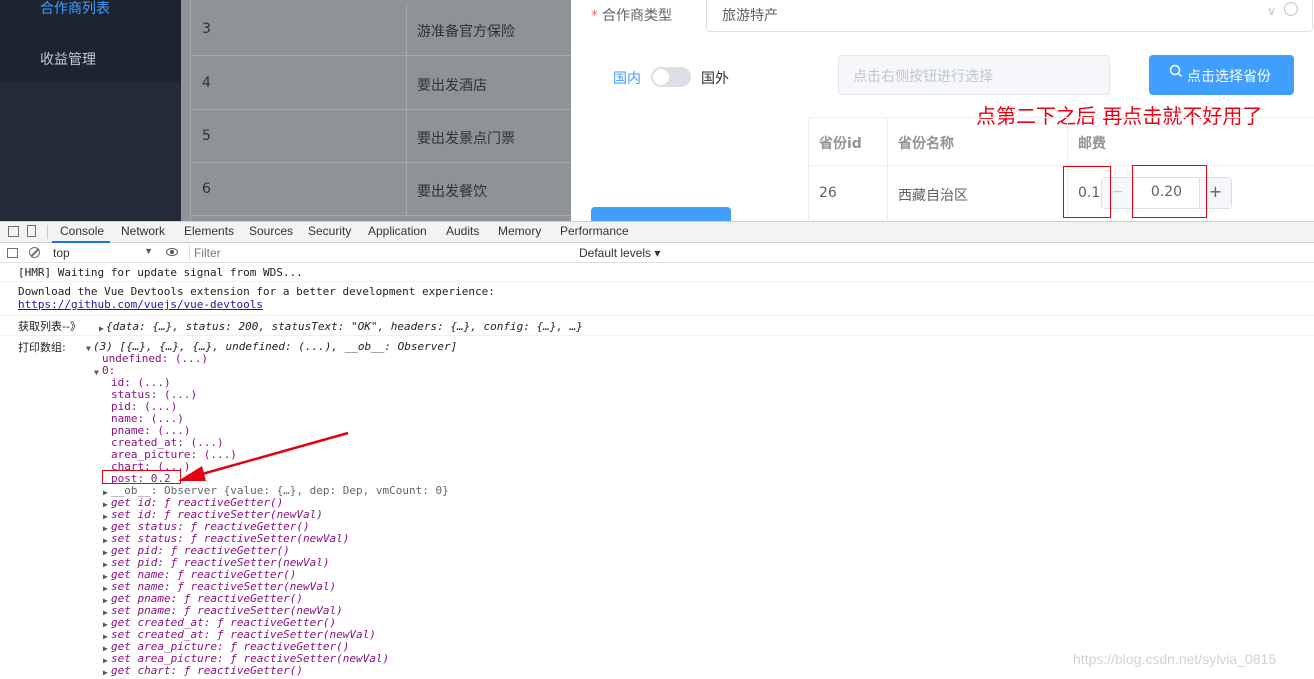  I want to click on header-postage: 邮费, so click(1191, 142).